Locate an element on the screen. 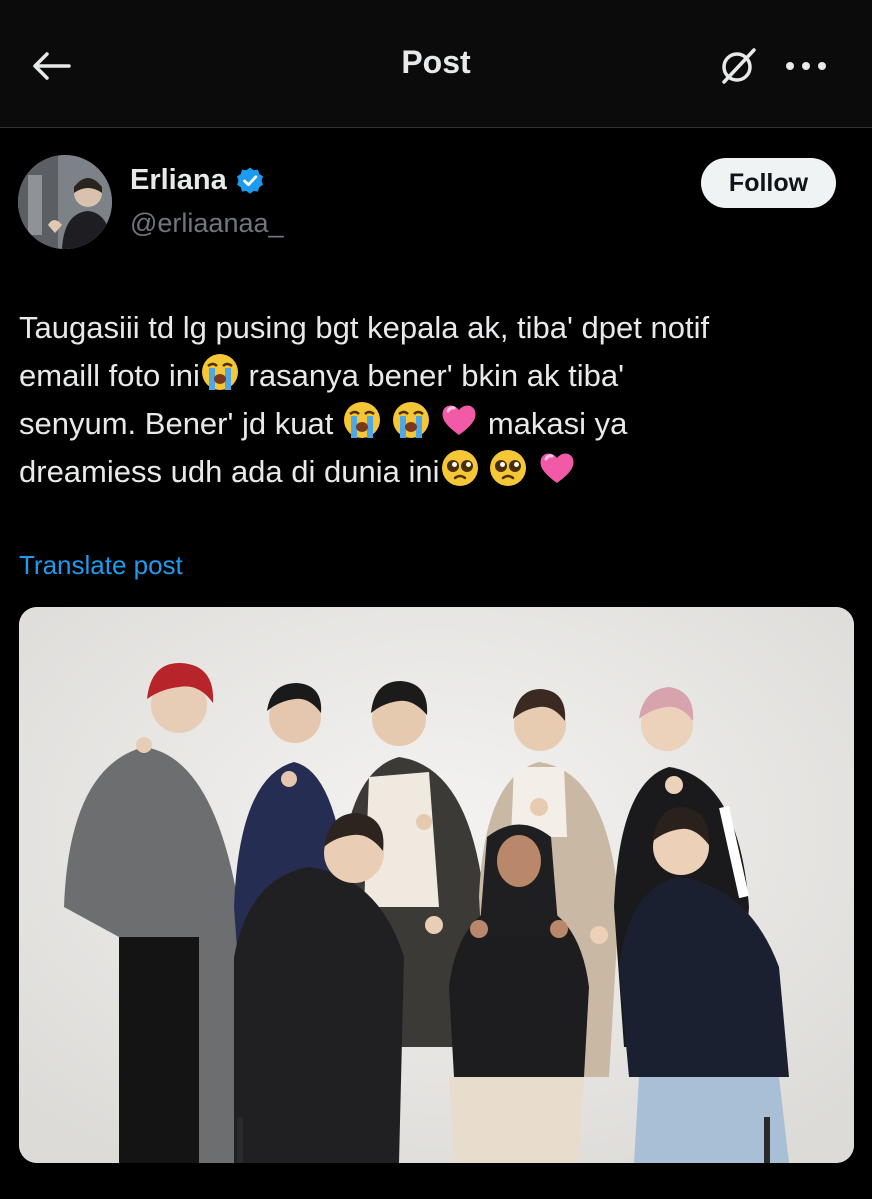  post-text-span: makasi ya is located at coordinates (553, 423).